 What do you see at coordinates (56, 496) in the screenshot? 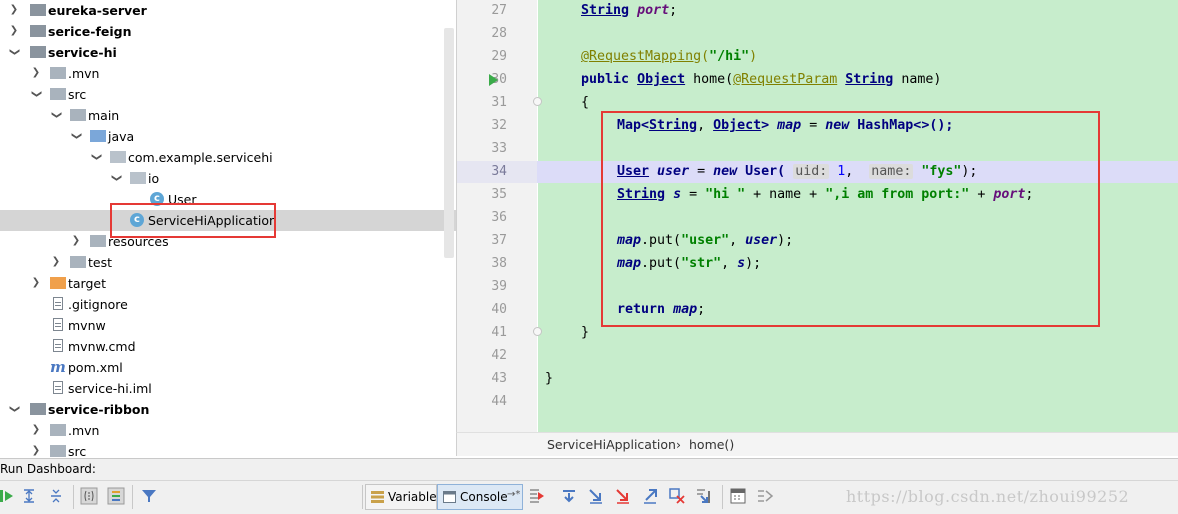
I see `collapse-all-icon` at bounding box center [56, 496].